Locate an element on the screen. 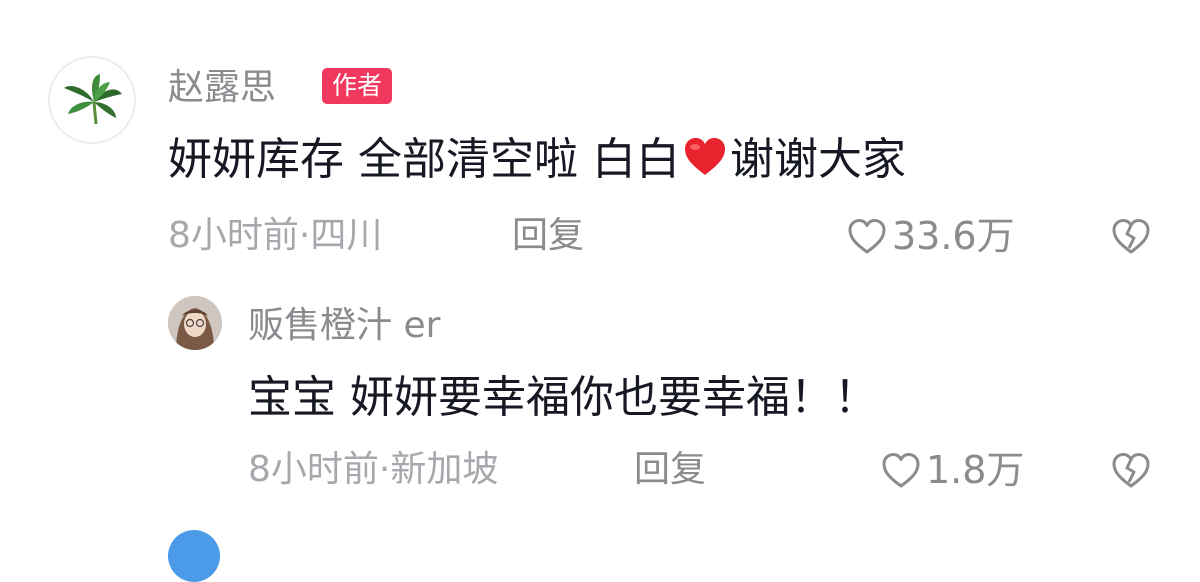 The image size is (1200, 582). comment-text: 妍妍库存 全部清空啦 白白 谢谢大家 is located at coordinates (537, 160).